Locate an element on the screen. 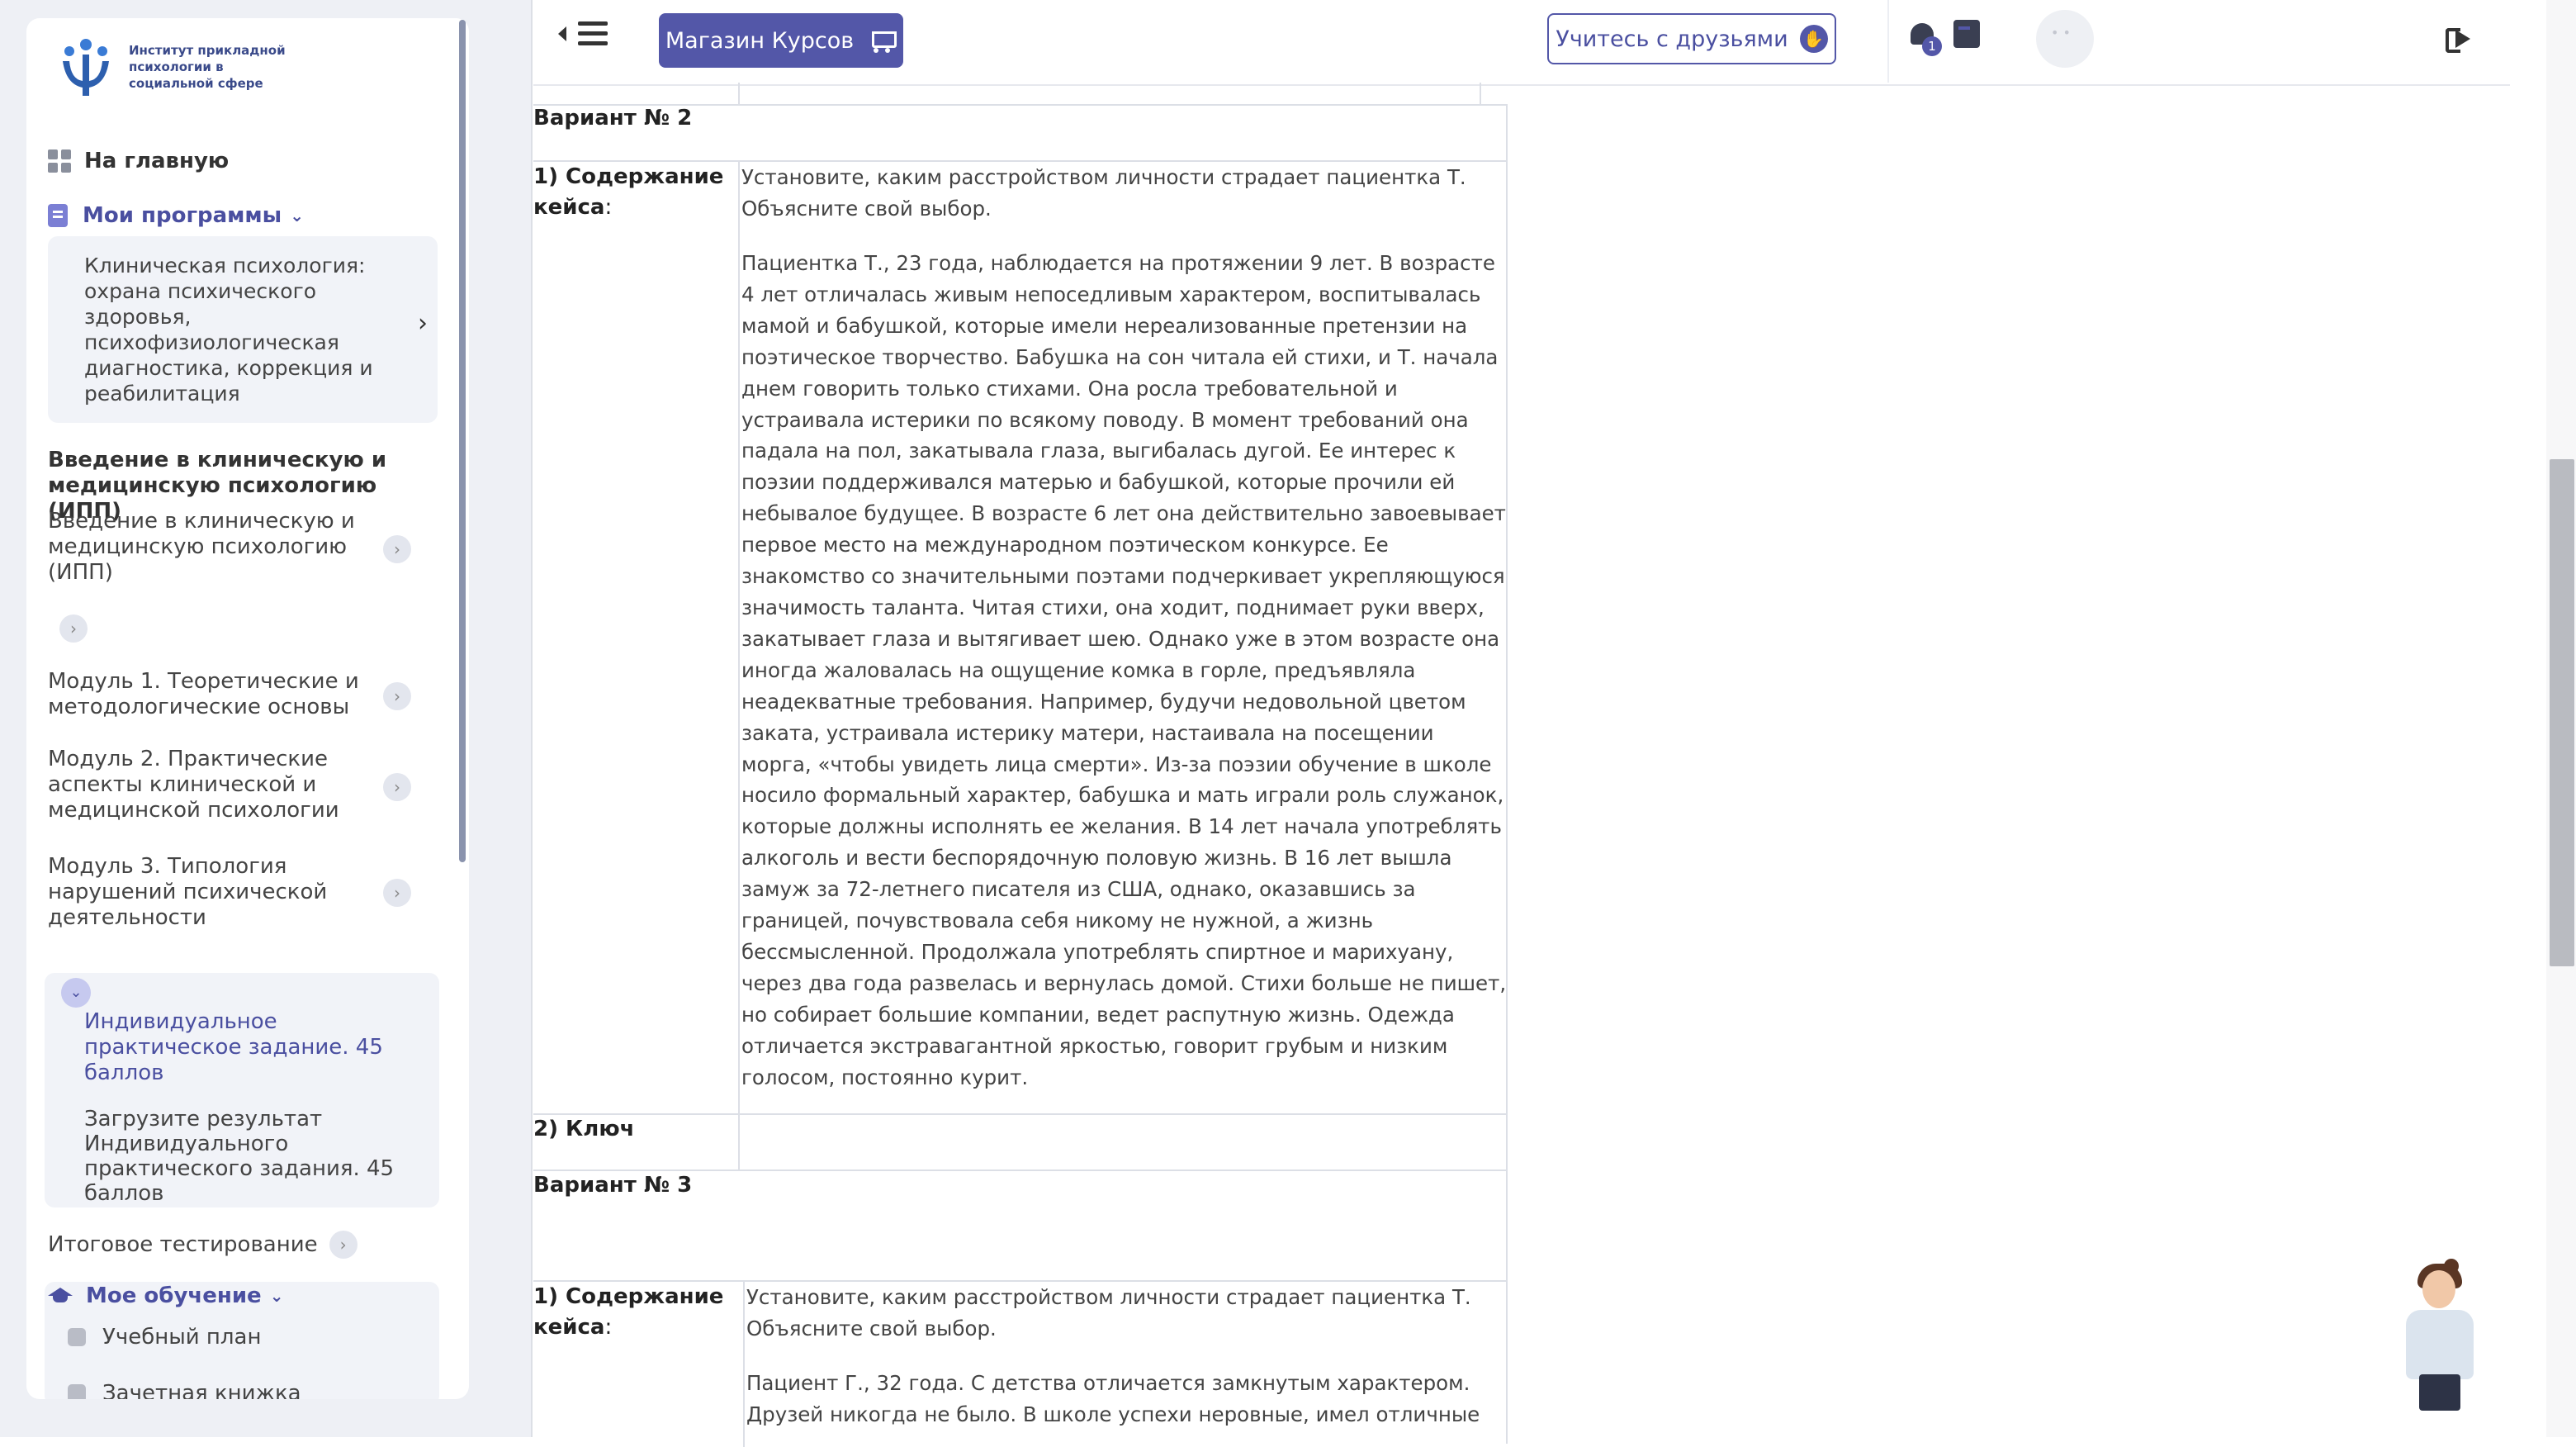 The height and width of the screenshot is (1447, 2576). nav-my-learning: Мое обучение ⌄ is located at coordinates (165, 1295).